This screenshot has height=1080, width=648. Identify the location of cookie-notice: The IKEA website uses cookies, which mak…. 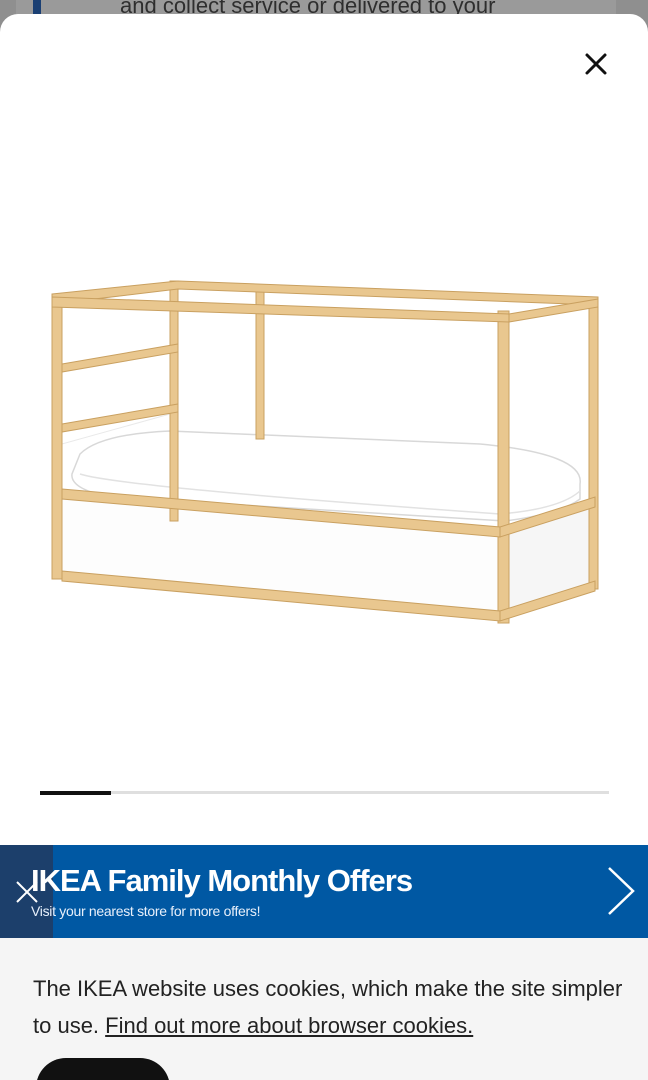
(324, 1009).